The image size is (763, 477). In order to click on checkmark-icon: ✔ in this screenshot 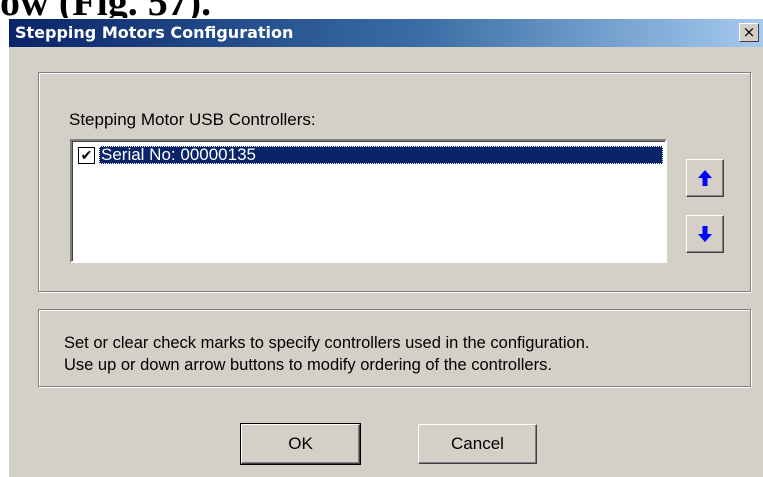, I will do `click(86, 155)`.